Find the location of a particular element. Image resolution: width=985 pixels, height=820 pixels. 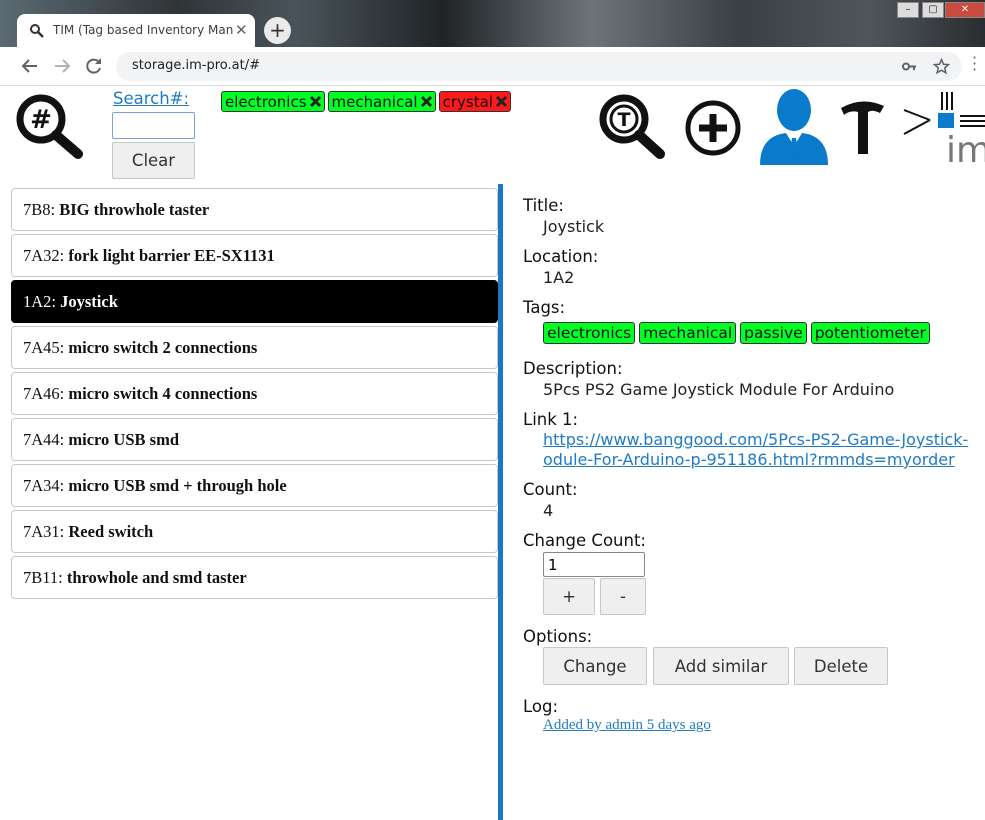

tag-search-icon: T is located at coordinates (633, 127).